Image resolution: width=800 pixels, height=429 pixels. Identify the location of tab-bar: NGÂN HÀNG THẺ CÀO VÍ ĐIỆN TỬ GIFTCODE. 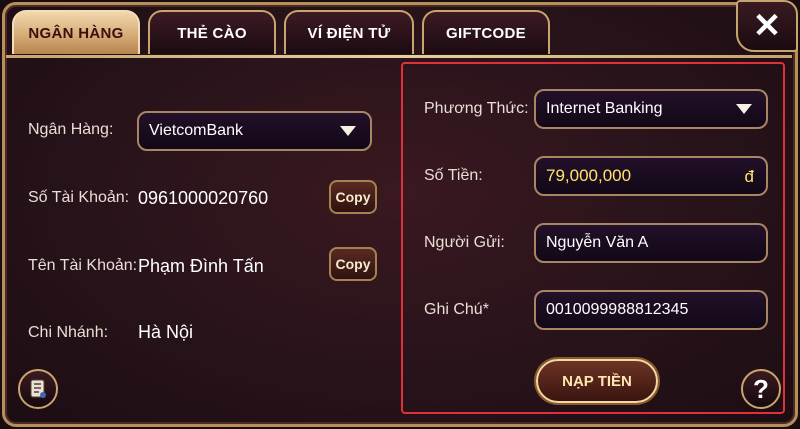
(359, 31).